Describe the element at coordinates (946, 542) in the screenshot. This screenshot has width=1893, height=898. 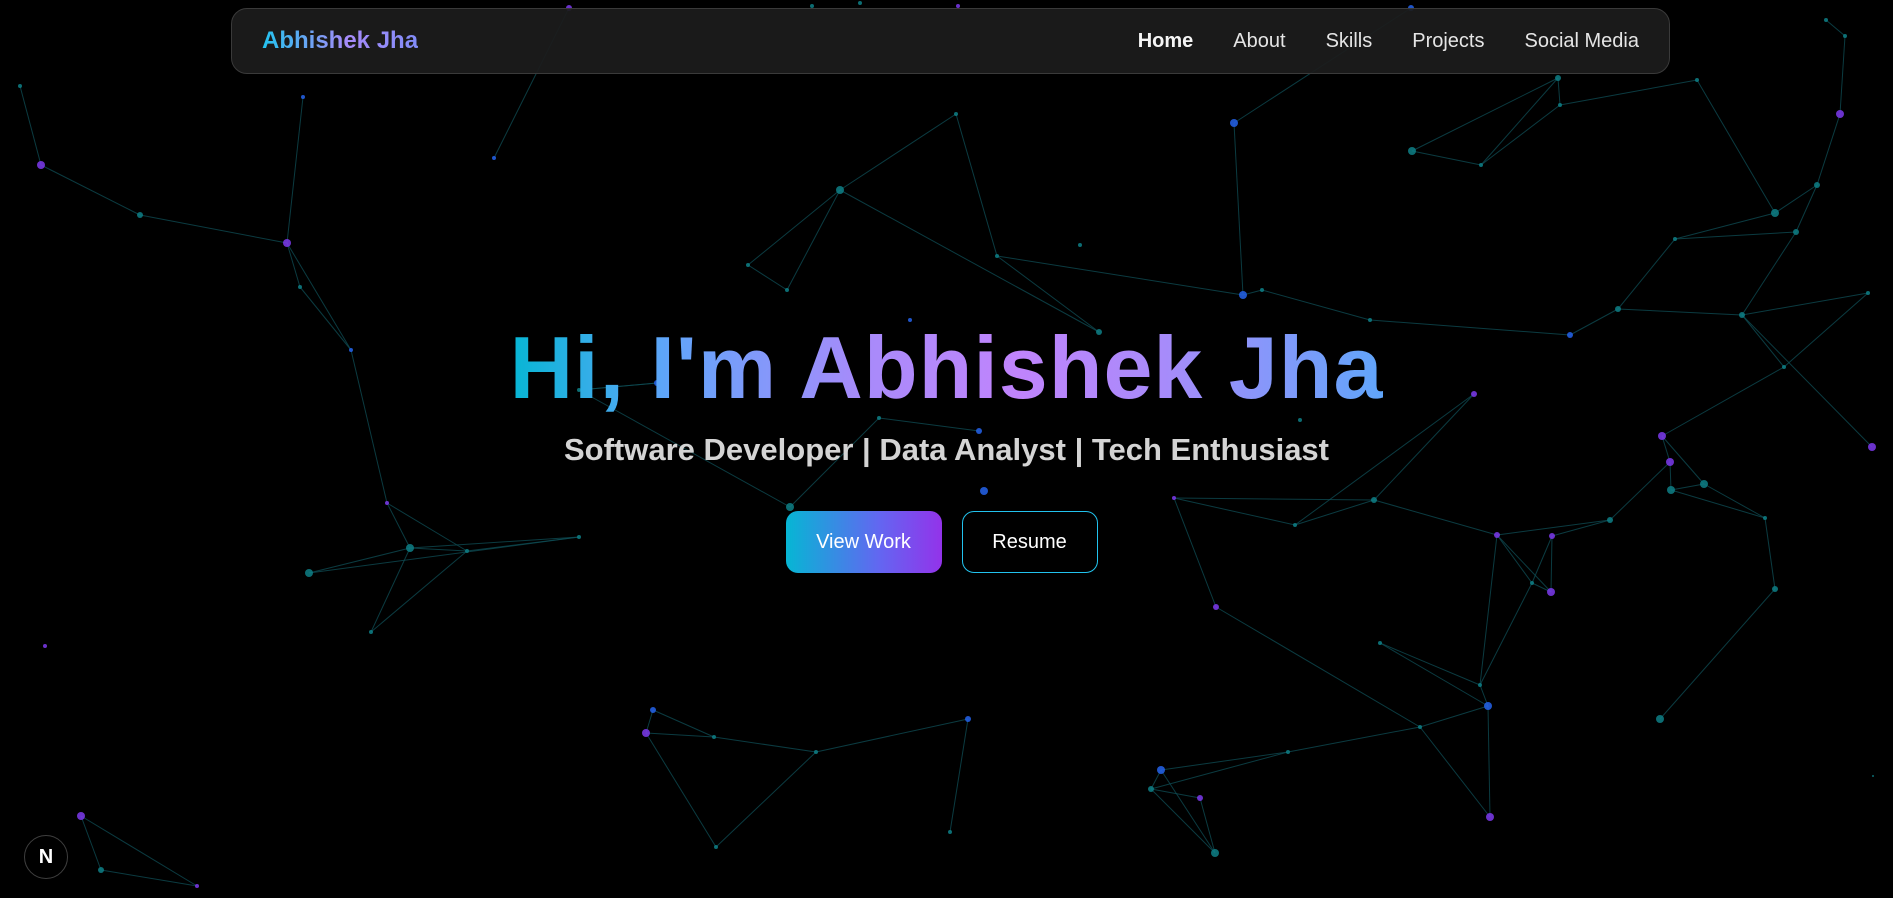
I see `hero-buttons: View Work Resume` at that location.